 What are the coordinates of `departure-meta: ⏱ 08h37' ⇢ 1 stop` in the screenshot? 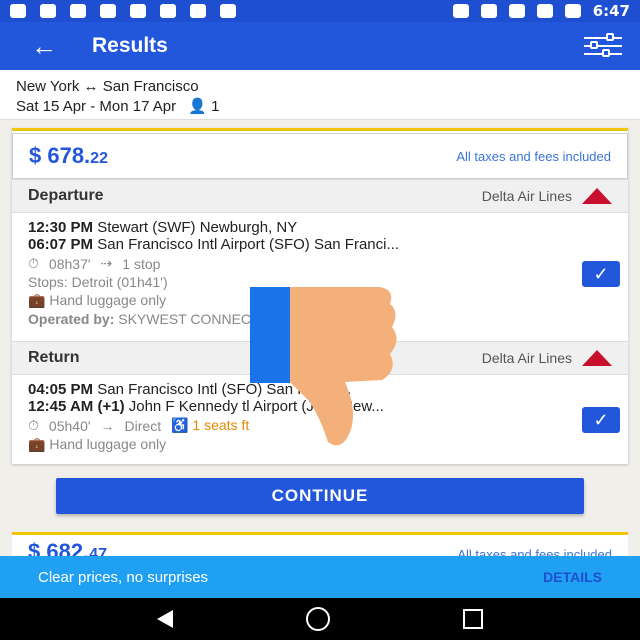 It's located at (94, 263).